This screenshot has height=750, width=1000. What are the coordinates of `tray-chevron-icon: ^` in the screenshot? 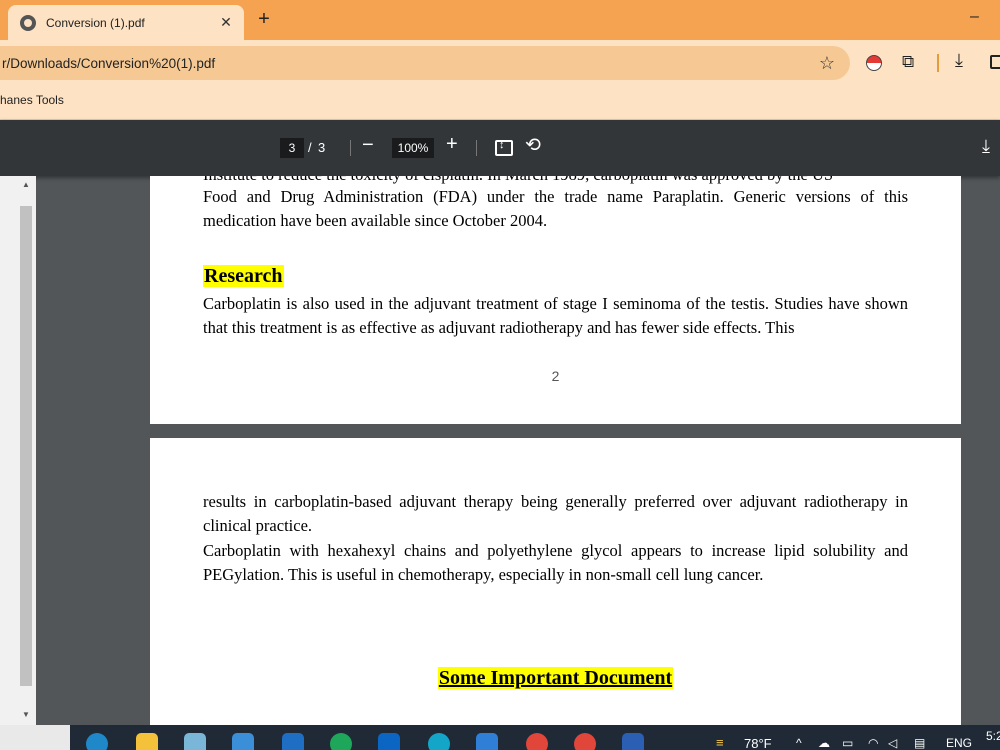 It's located at (799, 743).